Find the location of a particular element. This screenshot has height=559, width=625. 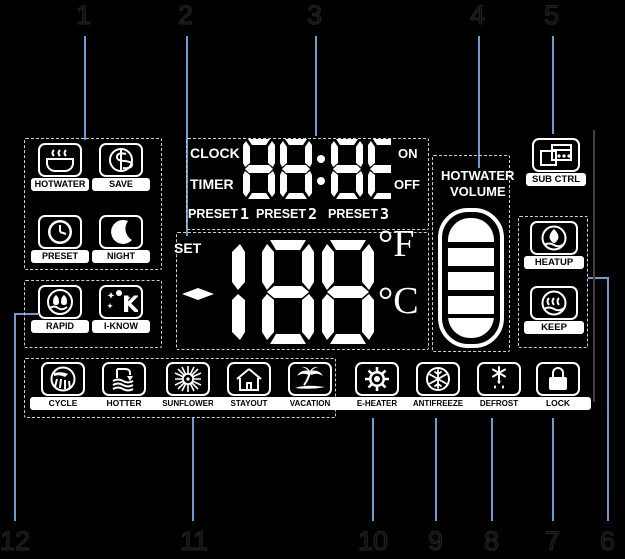

callout-number-11: 11 is located at coordinates (194, 541).